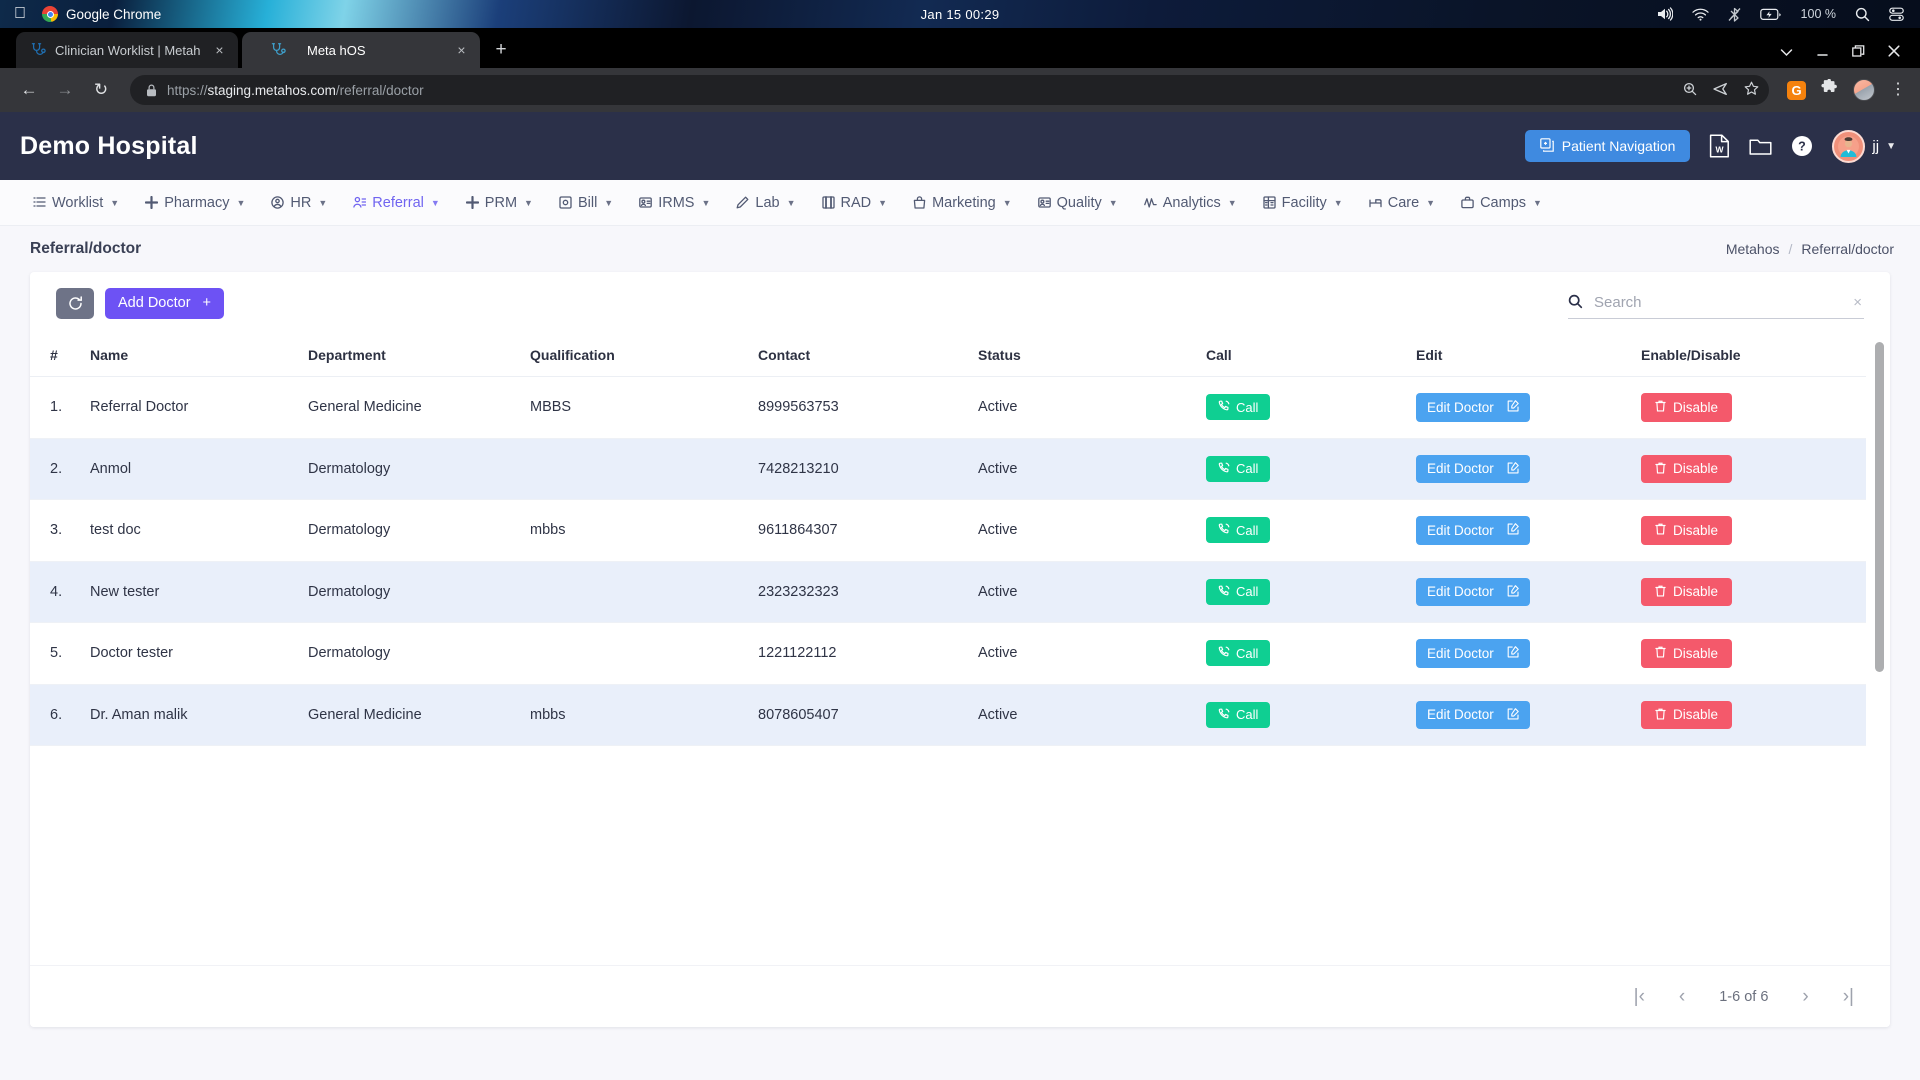  What do you see at coordinates (195, 203) in the screenshot?
I see `nav-item-pharmacy: Pharmacy ▼` at bounding box center [195, 203].